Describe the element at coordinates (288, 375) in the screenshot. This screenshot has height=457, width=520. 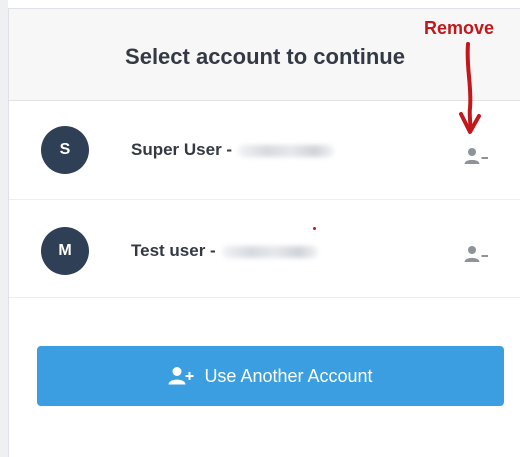
I see `use-another-account-label: Use Another Account` at that location.